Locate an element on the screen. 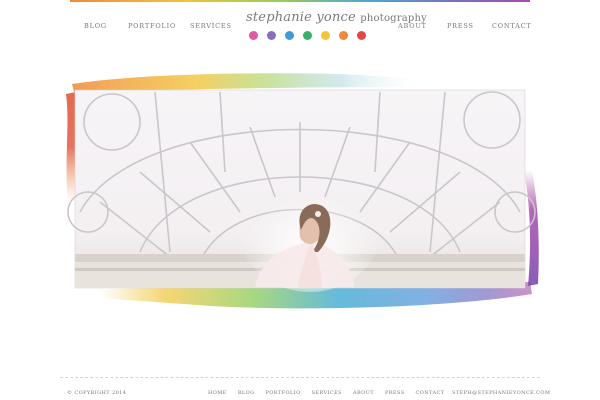  nav-blog: BLOG is located at coordinates (95, 26).